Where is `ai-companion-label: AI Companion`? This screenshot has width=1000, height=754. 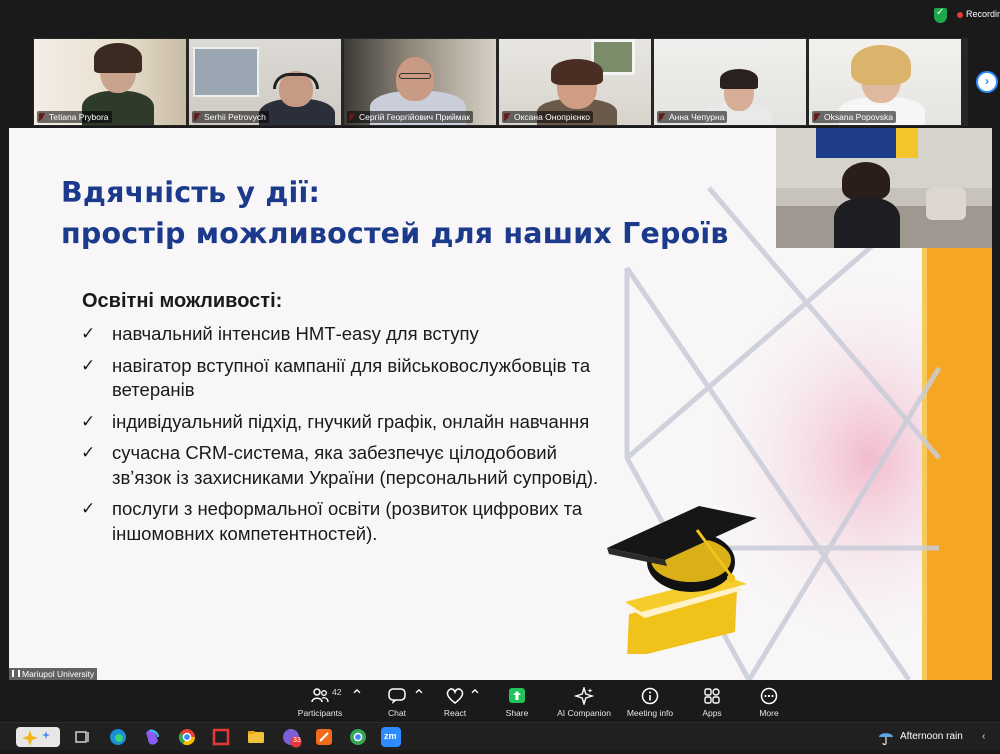
ai-companion-label: AI Companion is located at coordinates (584, 713).